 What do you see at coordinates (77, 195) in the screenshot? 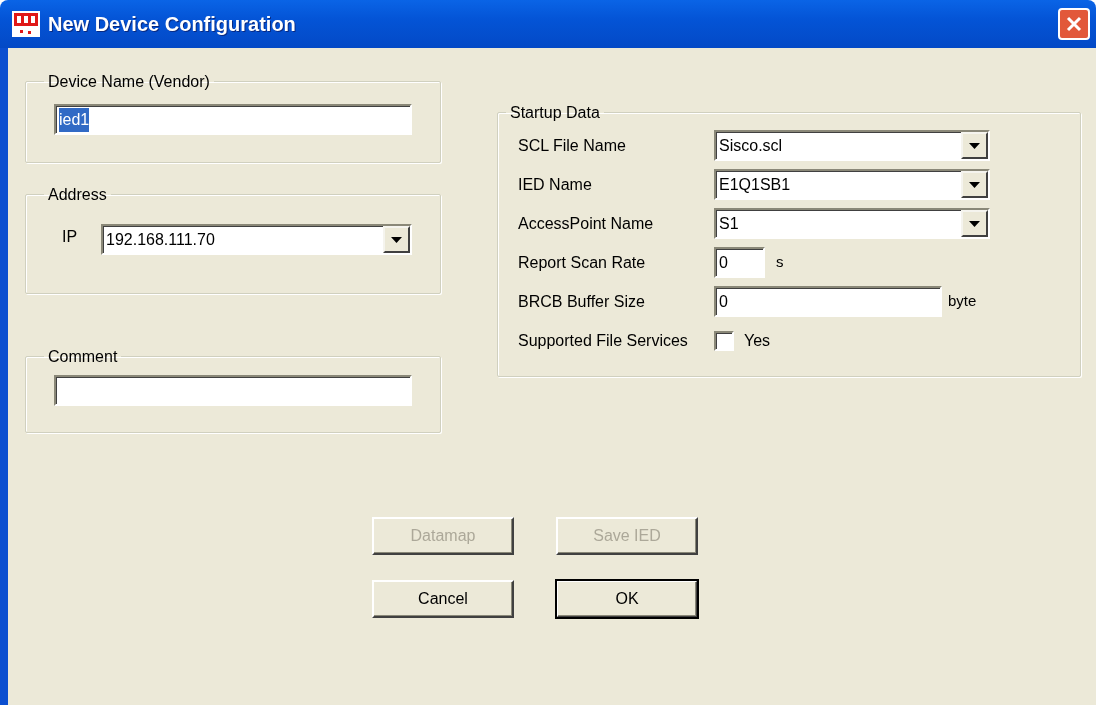
I see `group-label: Address` at bounding box center [77, 195].